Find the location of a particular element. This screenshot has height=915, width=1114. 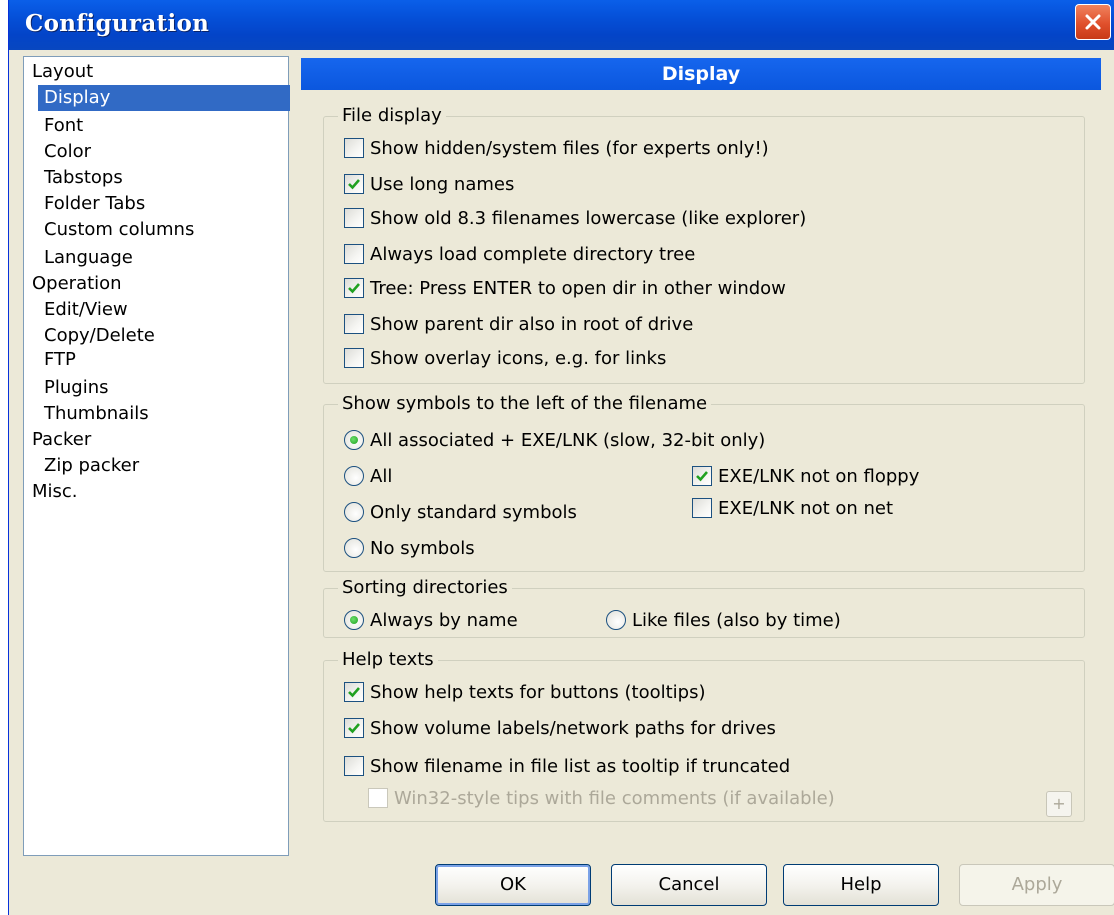

parent-dir-option: Show parent dir also in root of drive is located at coordinates (518, 324).